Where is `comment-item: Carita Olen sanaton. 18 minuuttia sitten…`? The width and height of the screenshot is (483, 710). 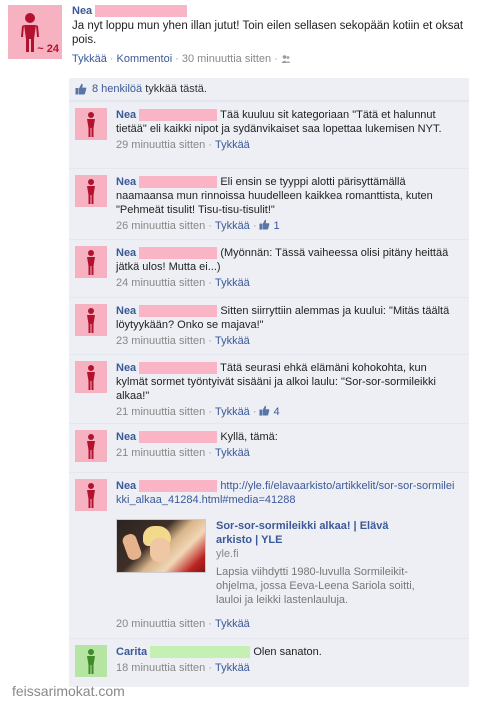 comment-item: Carita Olen sanaton. 18 minuuttia sitten… is located at coordinates (269, 662).